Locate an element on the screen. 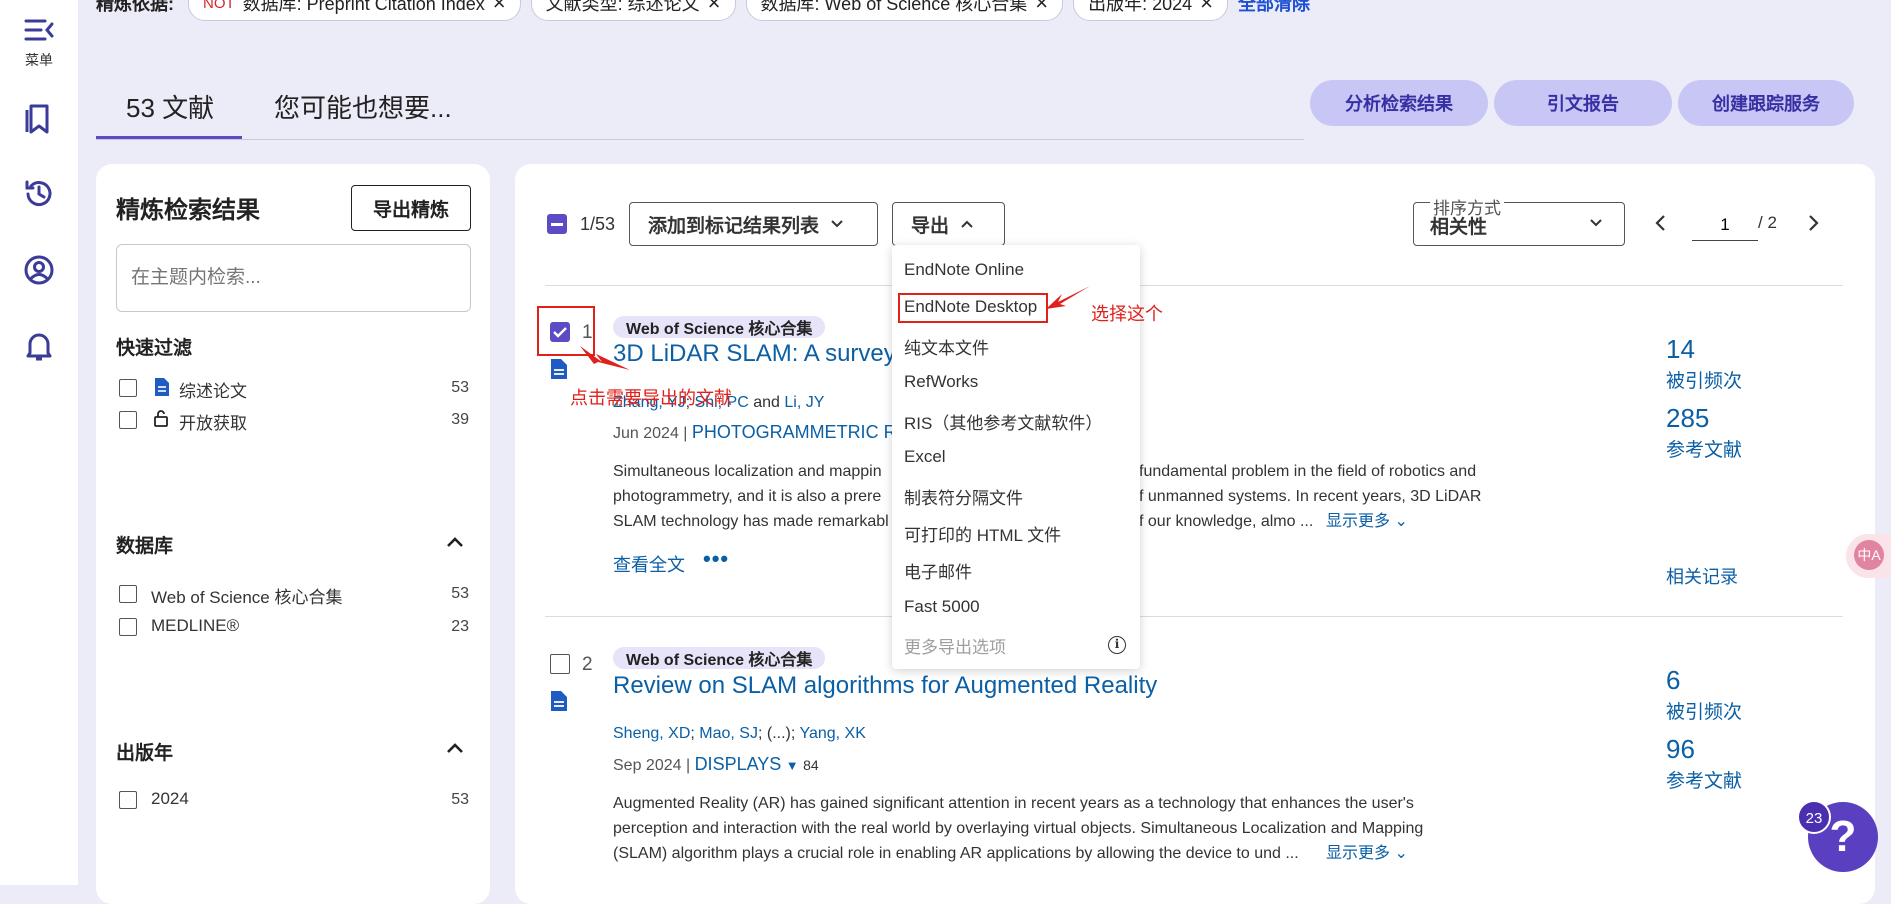 Image resolution: width=1891 pixels, height=904 pixels. medline-checkbox is located at coordinates (128, 627).